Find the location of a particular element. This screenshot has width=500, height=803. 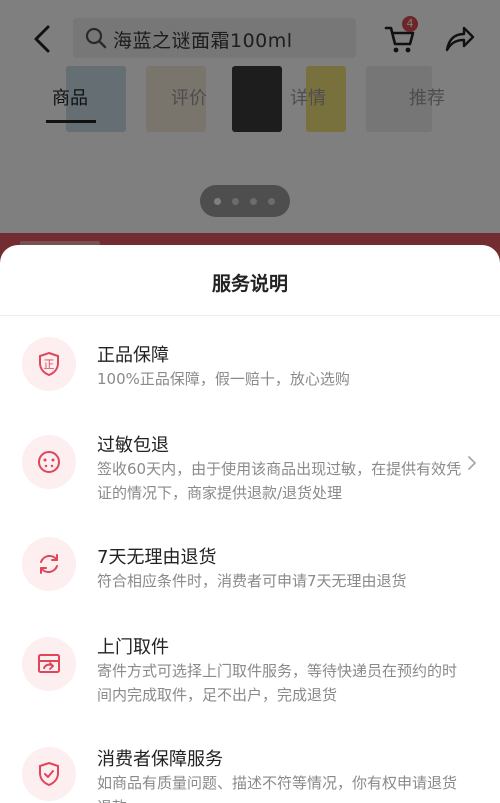

service-title: 7天无理由退货 is located at coordinates (157, 557).